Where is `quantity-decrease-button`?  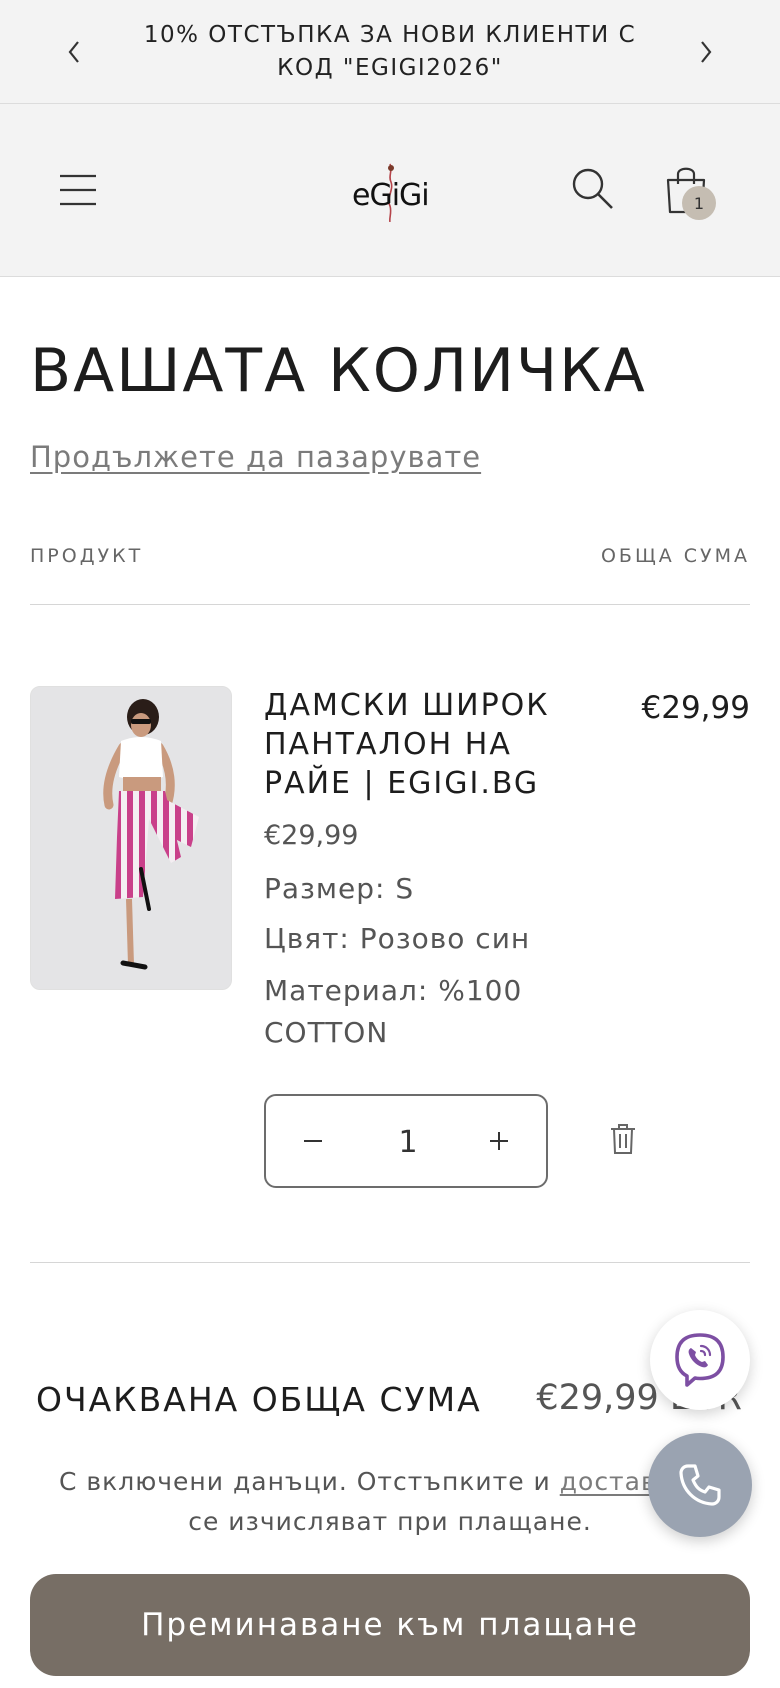
quantity-decrease-button is located at coordinates (313, 1141).